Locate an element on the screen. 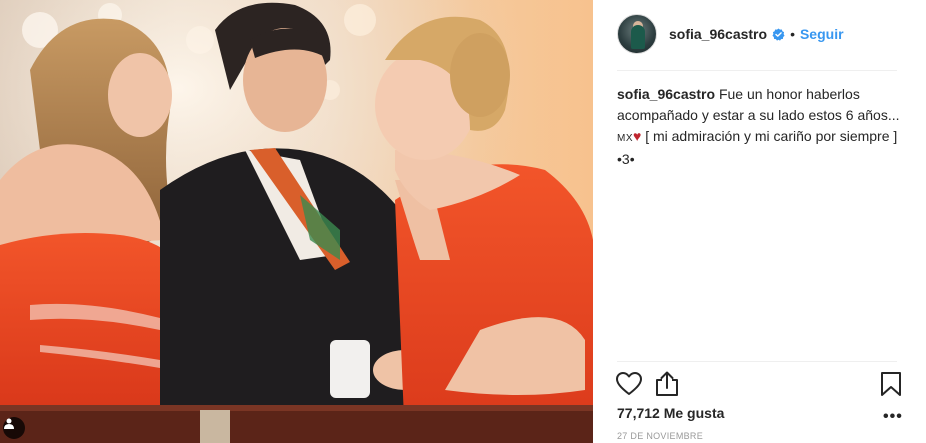  follow-button: Seguir is located at coordinates (822, 34).